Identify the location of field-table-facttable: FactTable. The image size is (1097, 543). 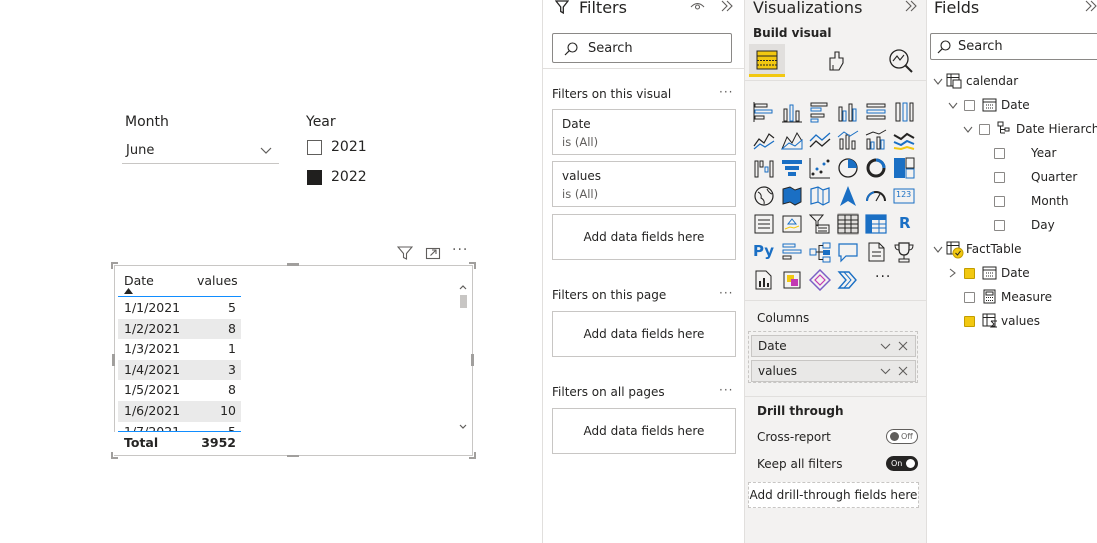
(994, 249).